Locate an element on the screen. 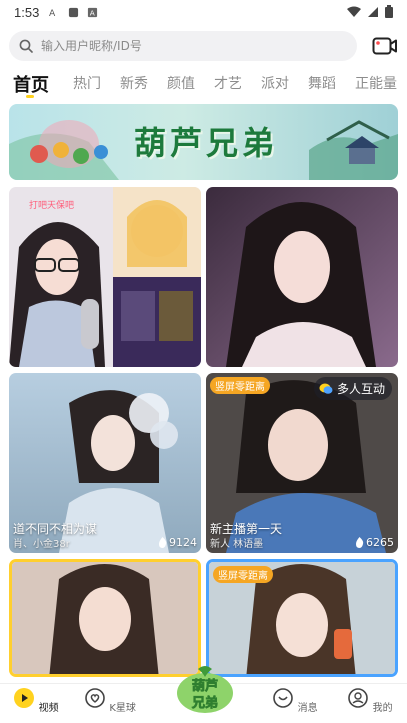  tab-looks: 颜值 is located at coordinates (181, 79).